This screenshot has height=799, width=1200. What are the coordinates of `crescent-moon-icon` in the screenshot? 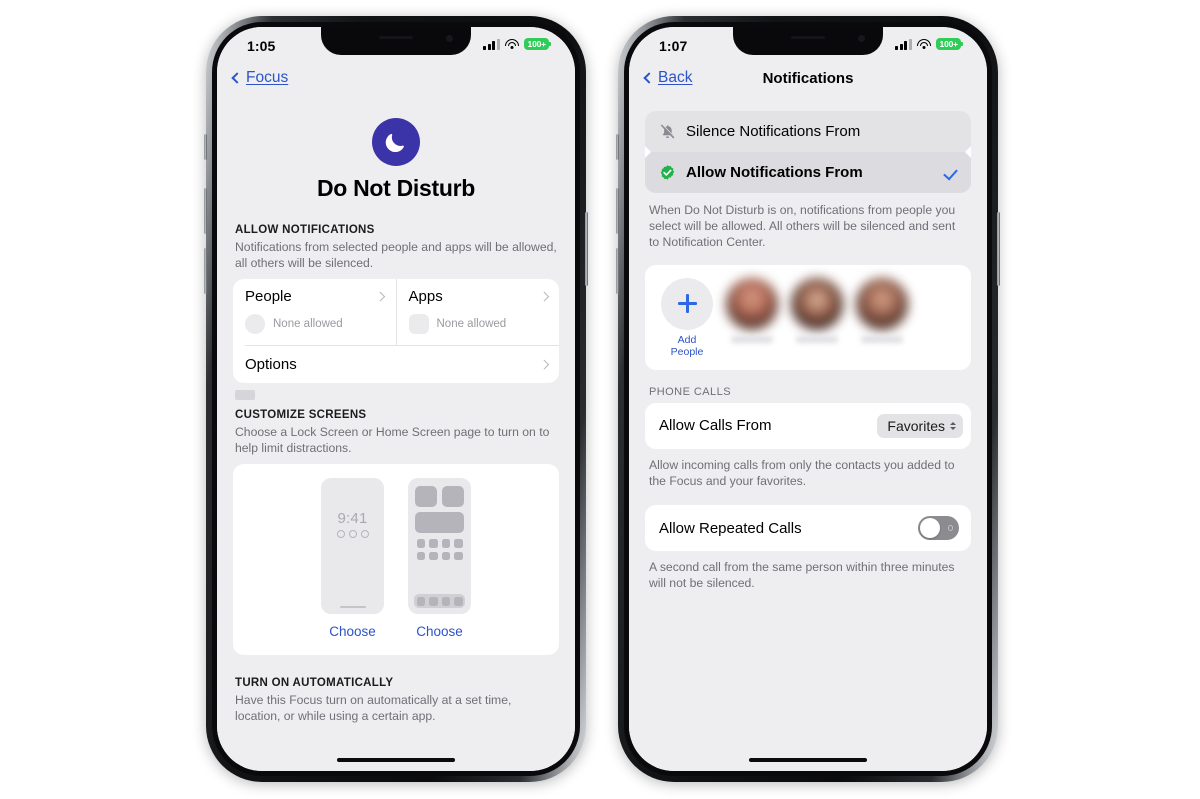 It's located at (396, 142).